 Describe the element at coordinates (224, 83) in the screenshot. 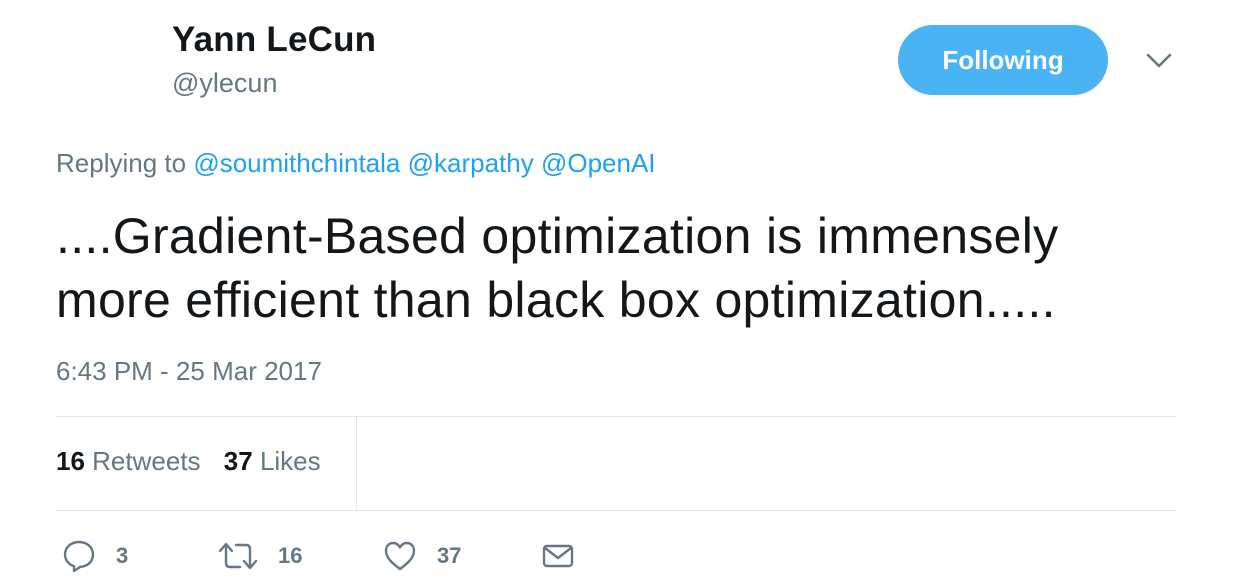

I see `author-handle: @ylecun` at that location.